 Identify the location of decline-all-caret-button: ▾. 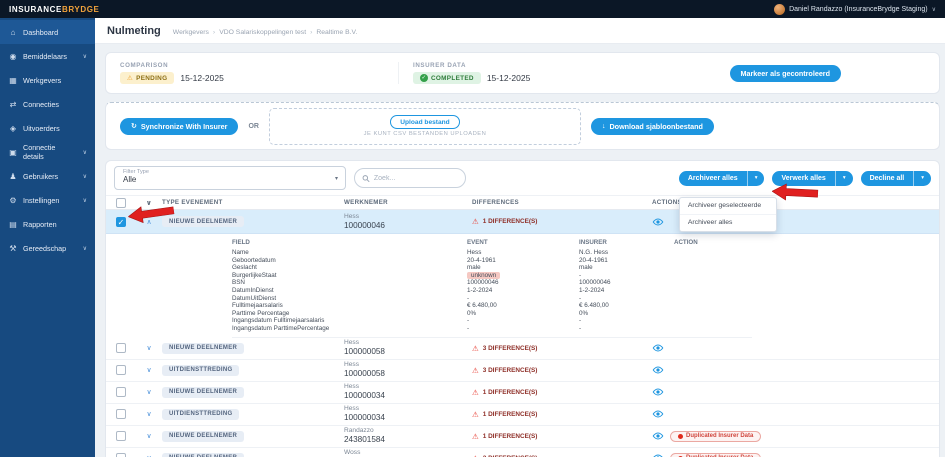
(922, 178).